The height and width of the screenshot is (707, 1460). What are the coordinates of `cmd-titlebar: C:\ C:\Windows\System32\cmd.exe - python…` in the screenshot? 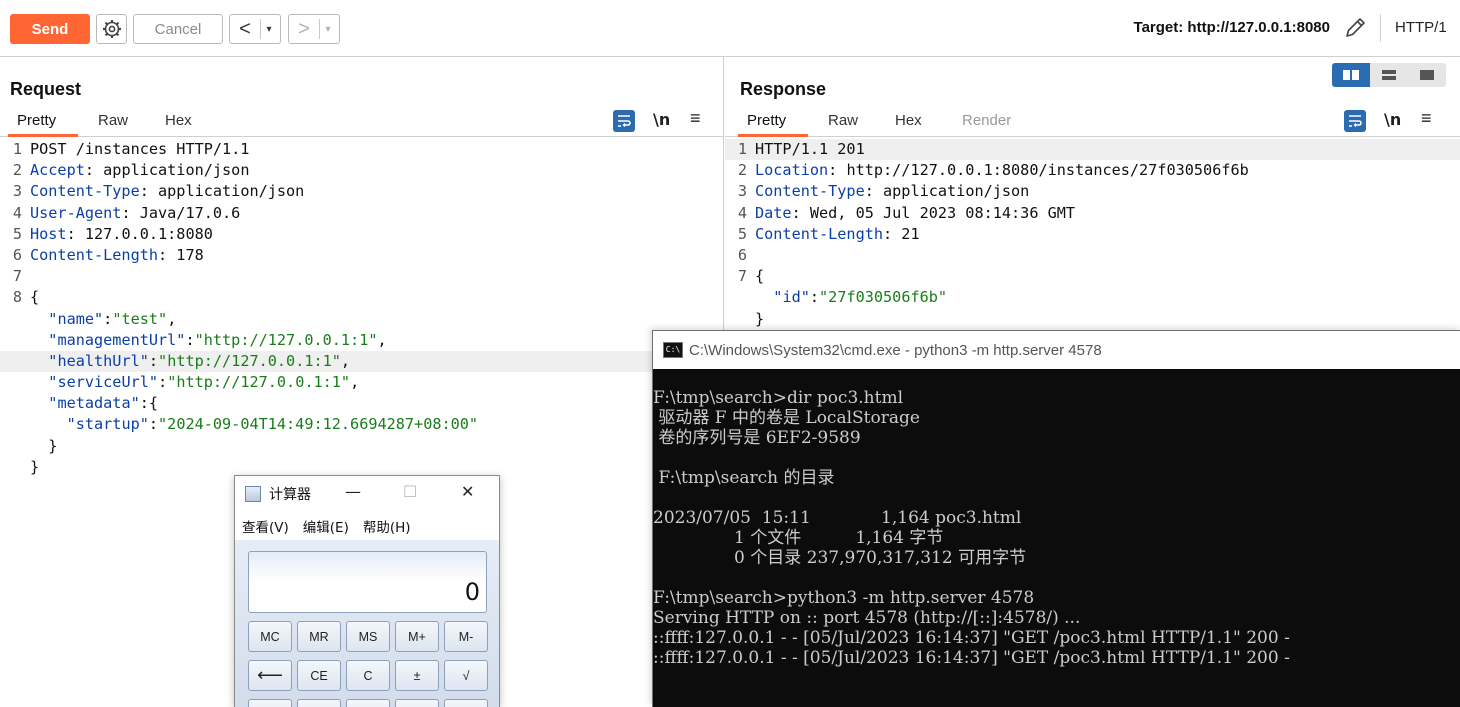 It's located at (1056, 350).